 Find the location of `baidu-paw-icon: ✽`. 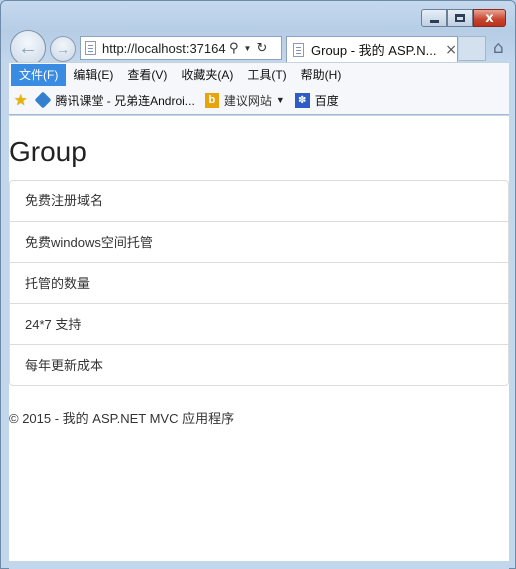

baidu-paw-icon: ✽ is located at coordinates (302, 100).